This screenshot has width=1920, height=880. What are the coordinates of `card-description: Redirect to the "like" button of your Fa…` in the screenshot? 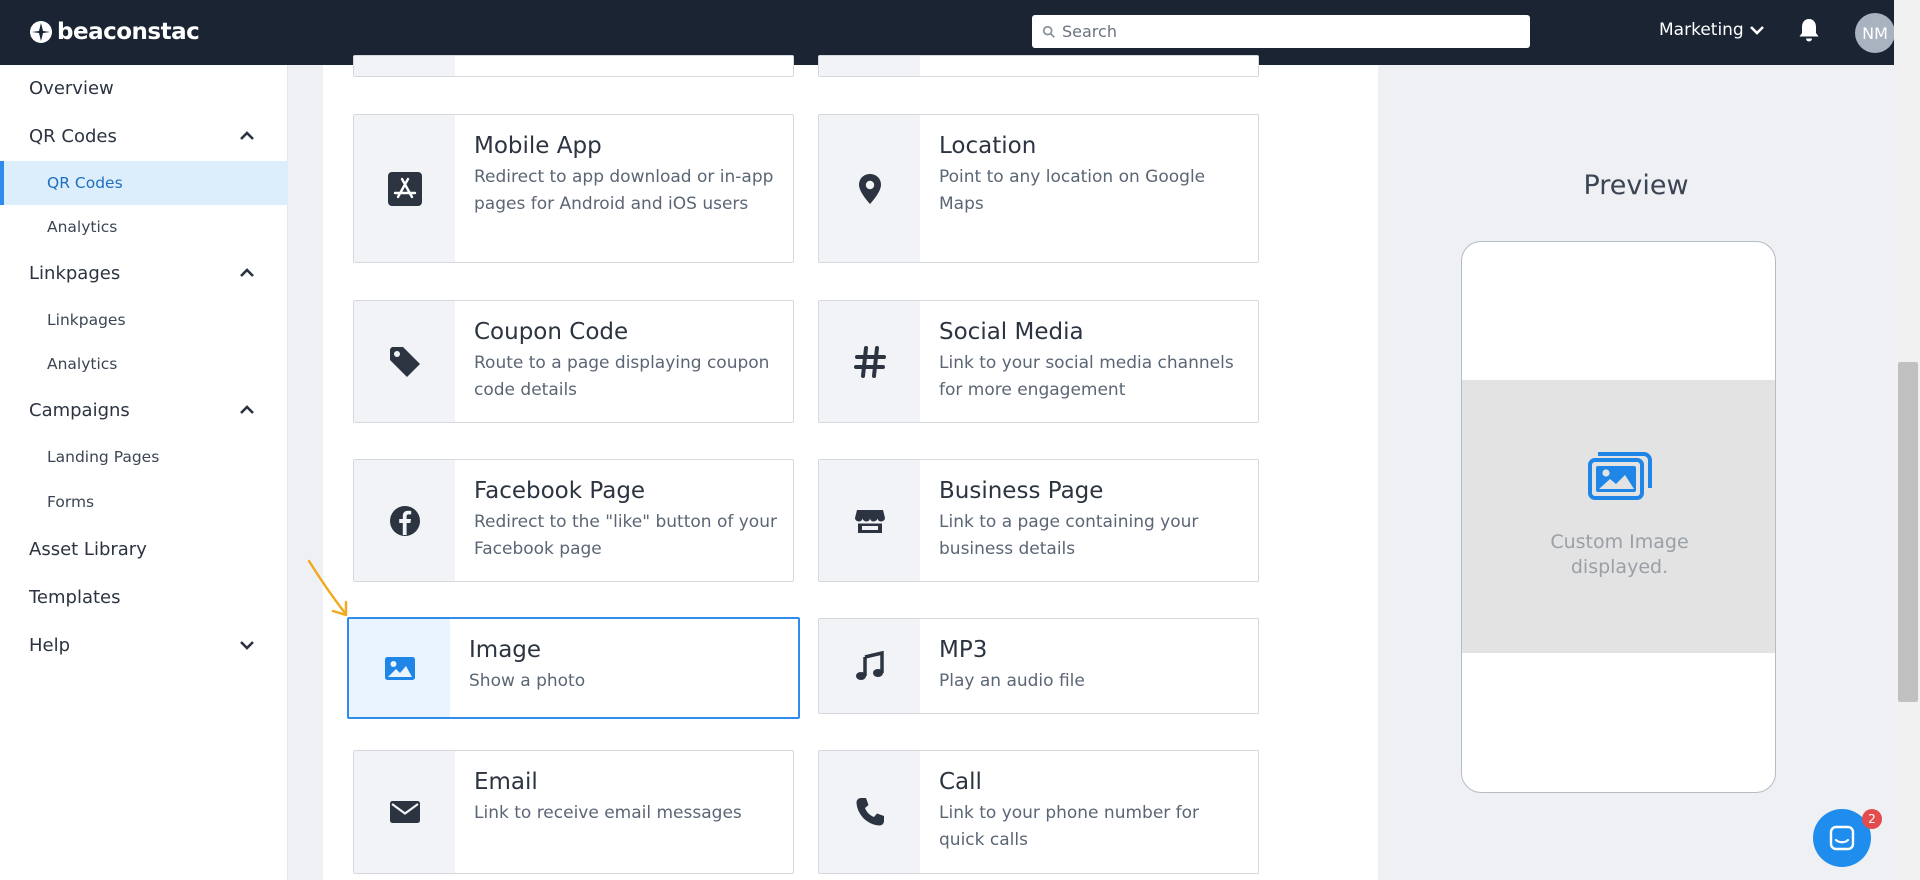 It's located at (625, 535).